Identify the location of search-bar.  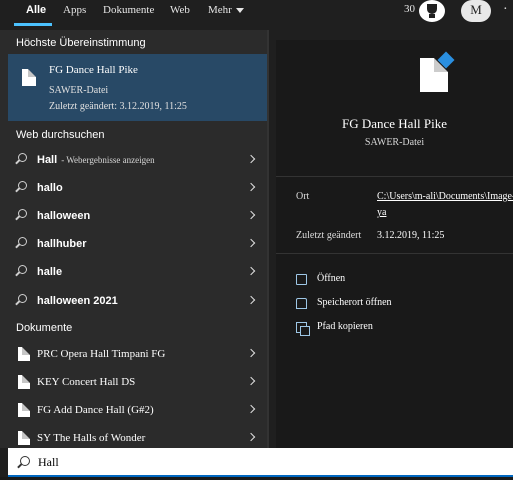
(260, 462).